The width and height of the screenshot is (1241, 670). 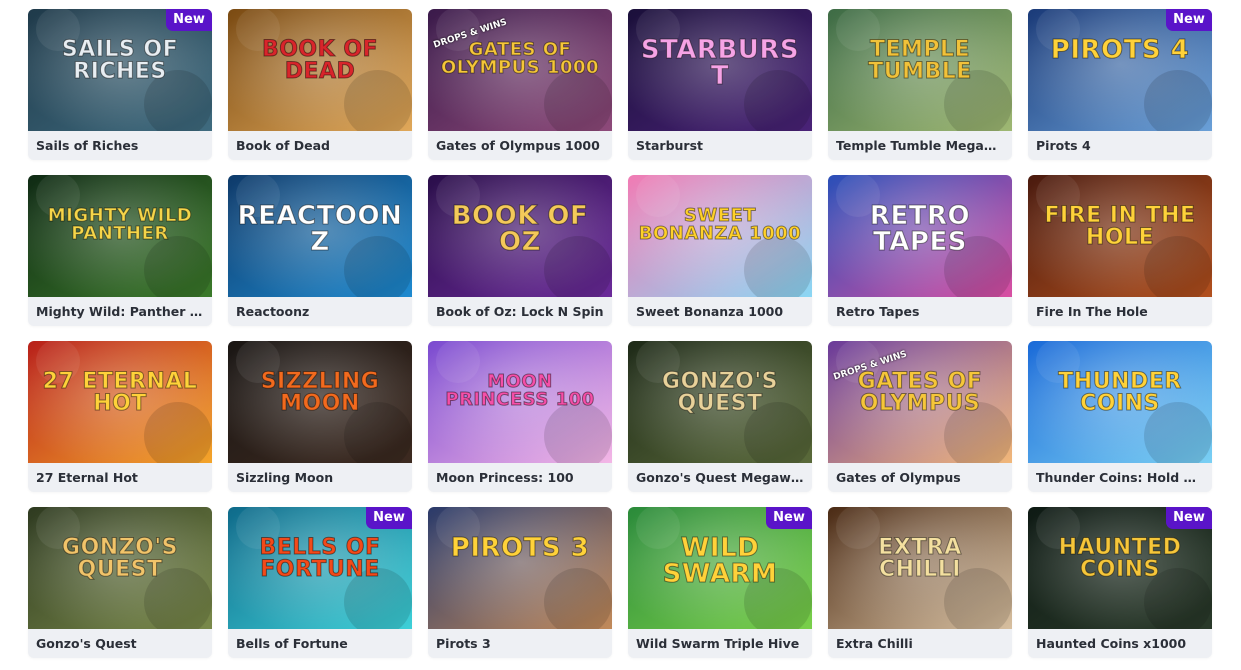 What do you see at coordinates (520, 58) in the screenshot?
I see `game-logo-text: Gates of Olympus 1000` at bounding box center [520, 58].